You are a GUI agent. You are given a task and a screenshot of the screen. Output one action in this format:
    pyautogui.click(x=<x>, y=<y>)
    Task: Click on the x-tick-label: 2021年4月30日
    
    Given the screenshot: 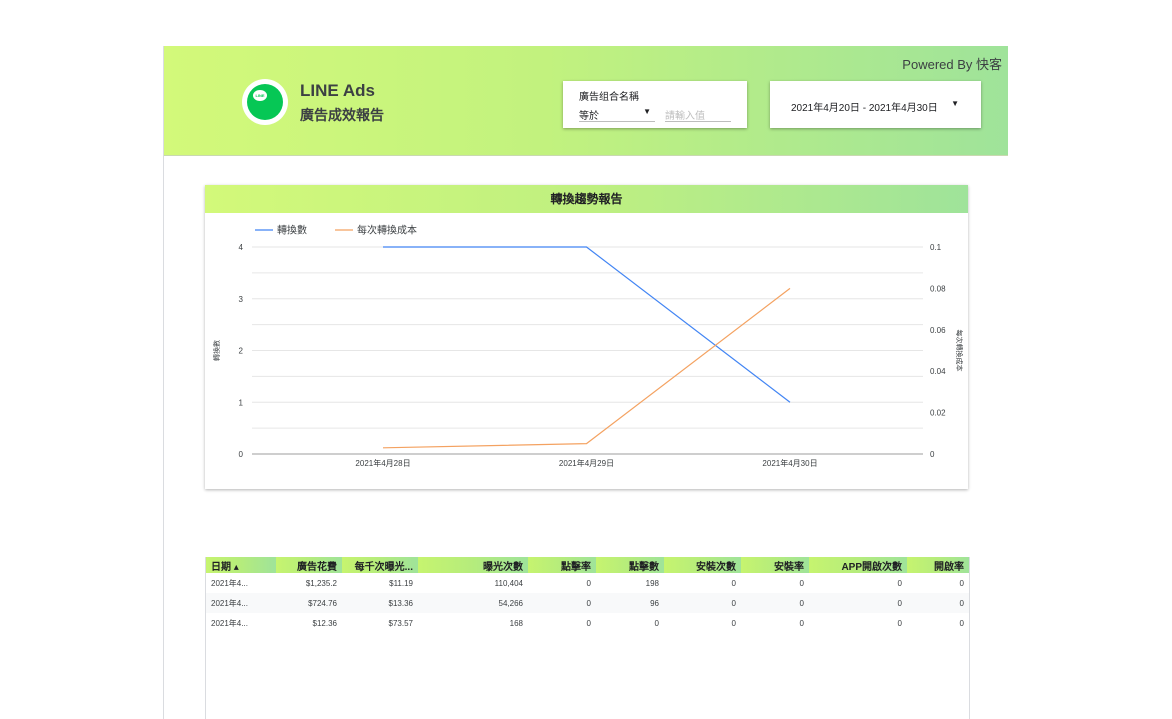 What is the action you would take?
    pyautogui.click(x=789, y=463)
    